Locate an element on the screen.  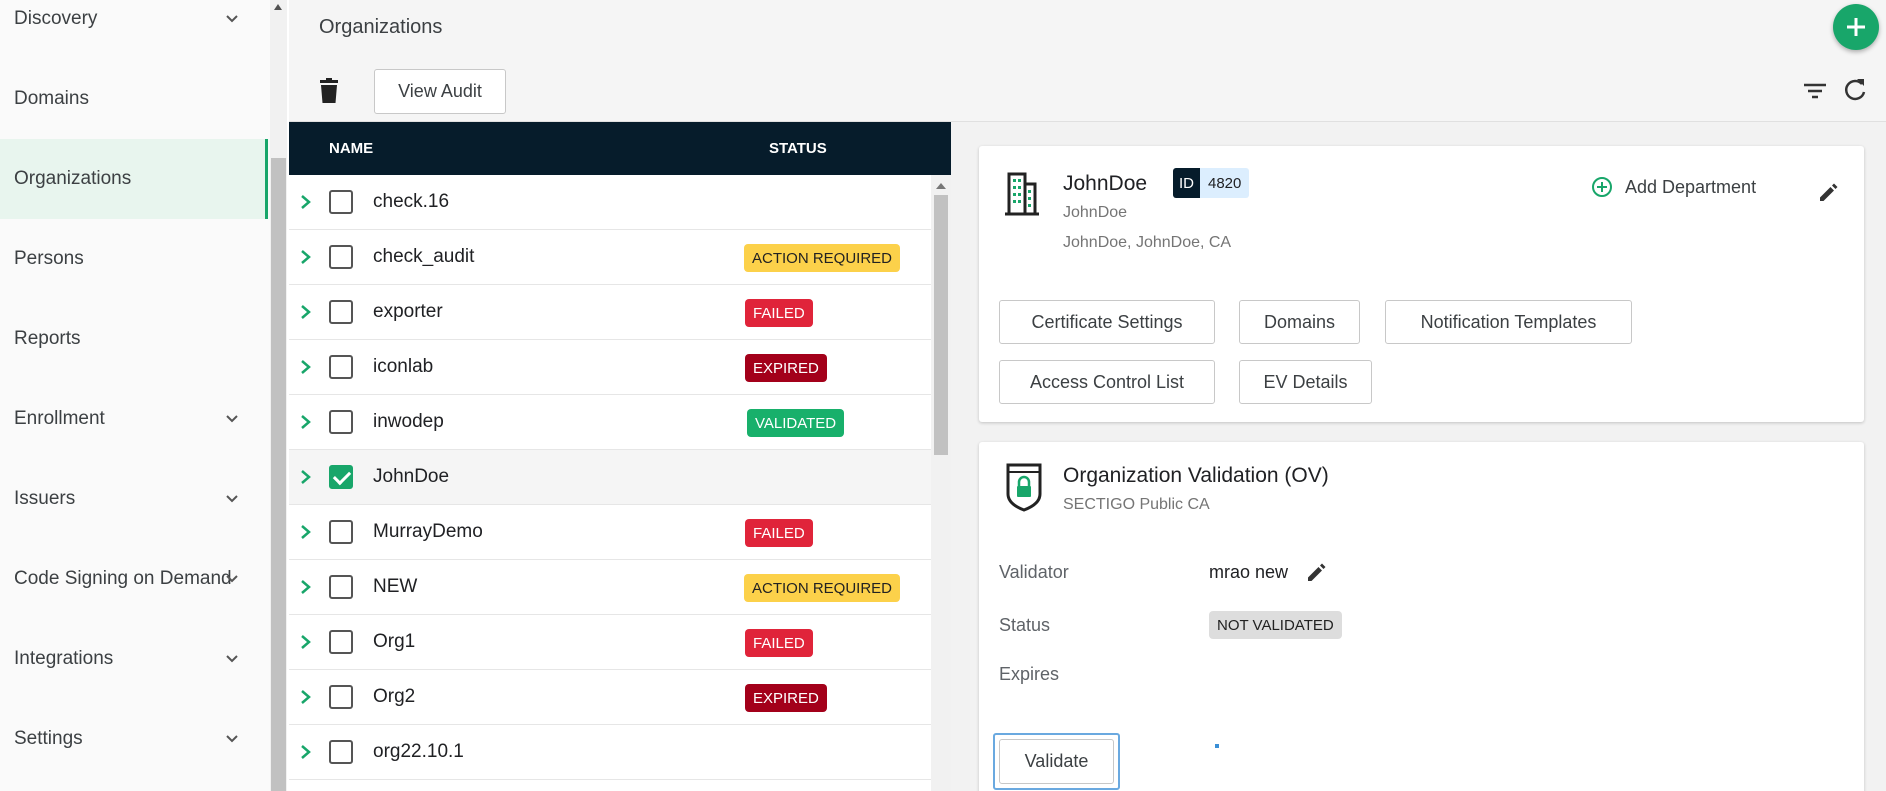
table-row: check.16 is located at coordinates (610, 202).